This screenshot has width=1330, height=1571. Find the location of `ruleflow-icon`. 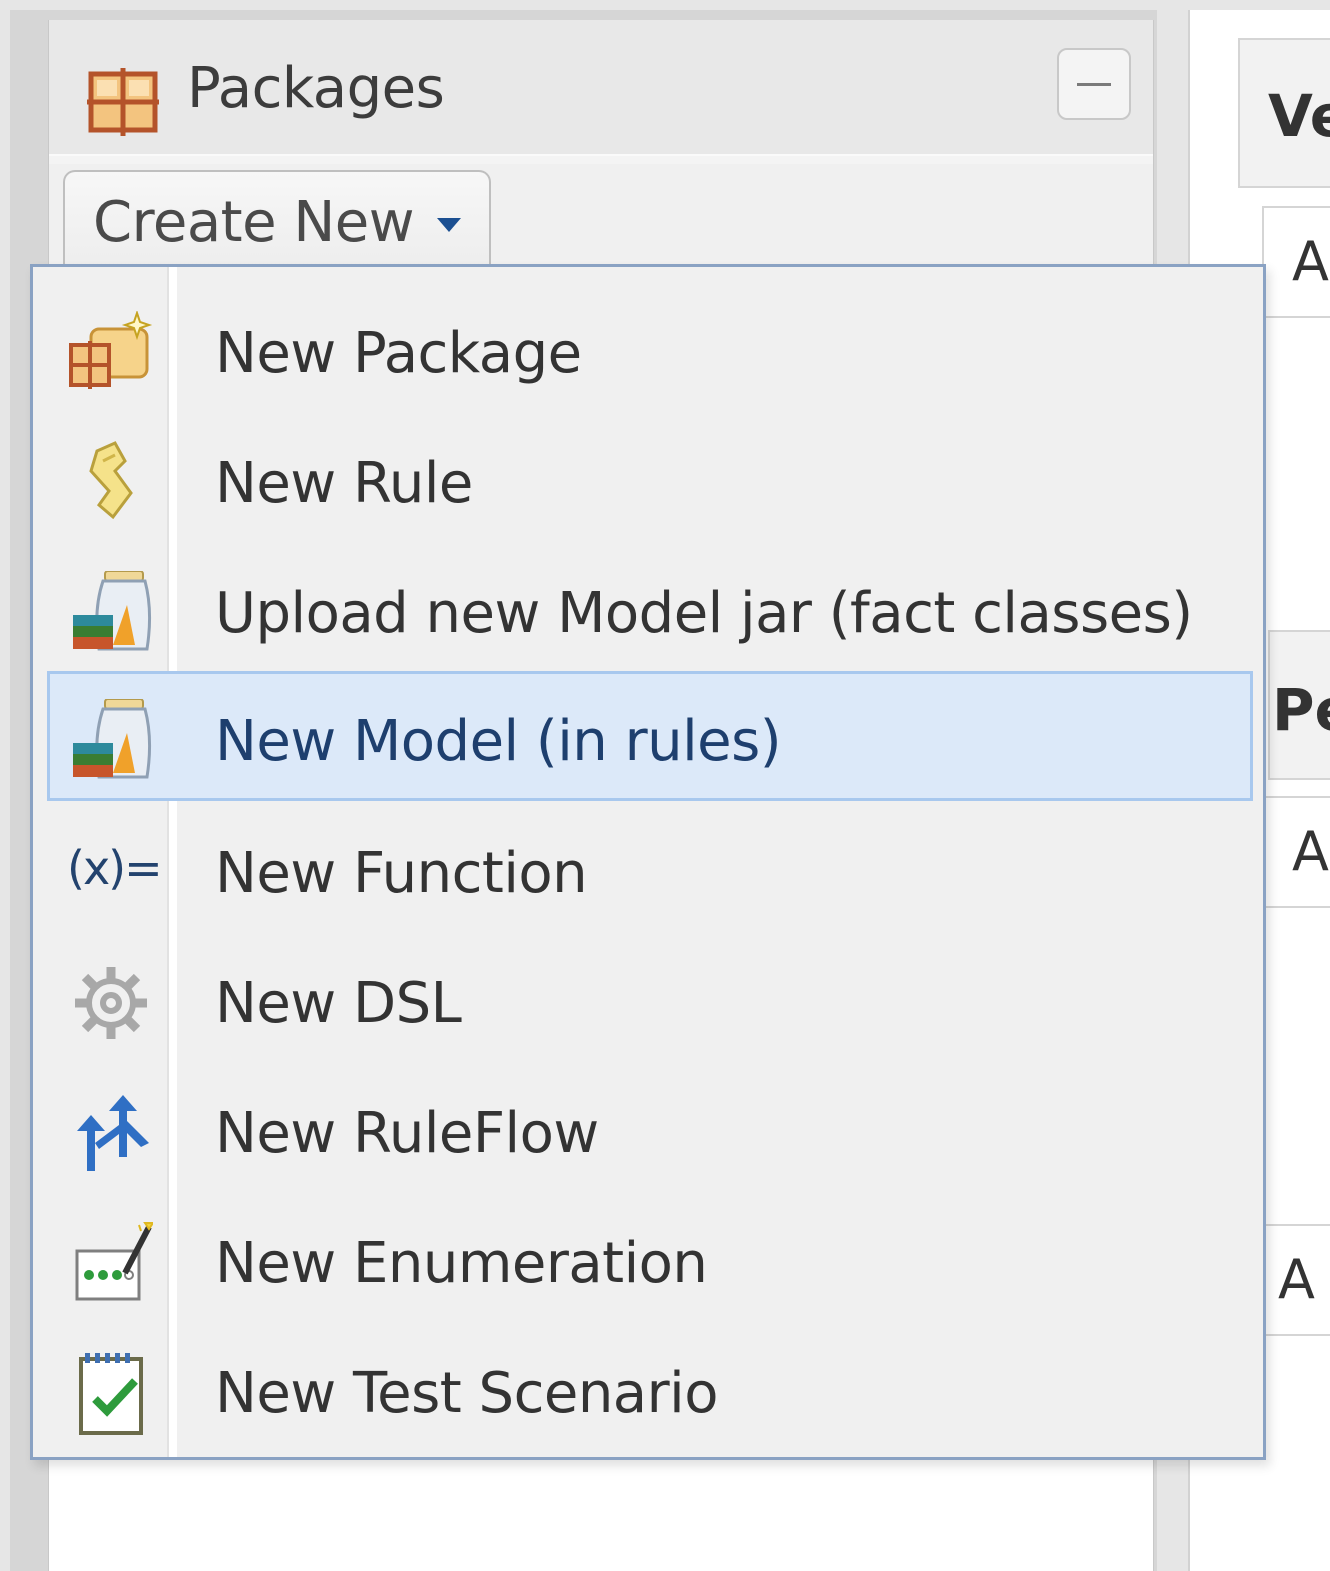

ruleflow-icon is located at coordinates (113, 1133).